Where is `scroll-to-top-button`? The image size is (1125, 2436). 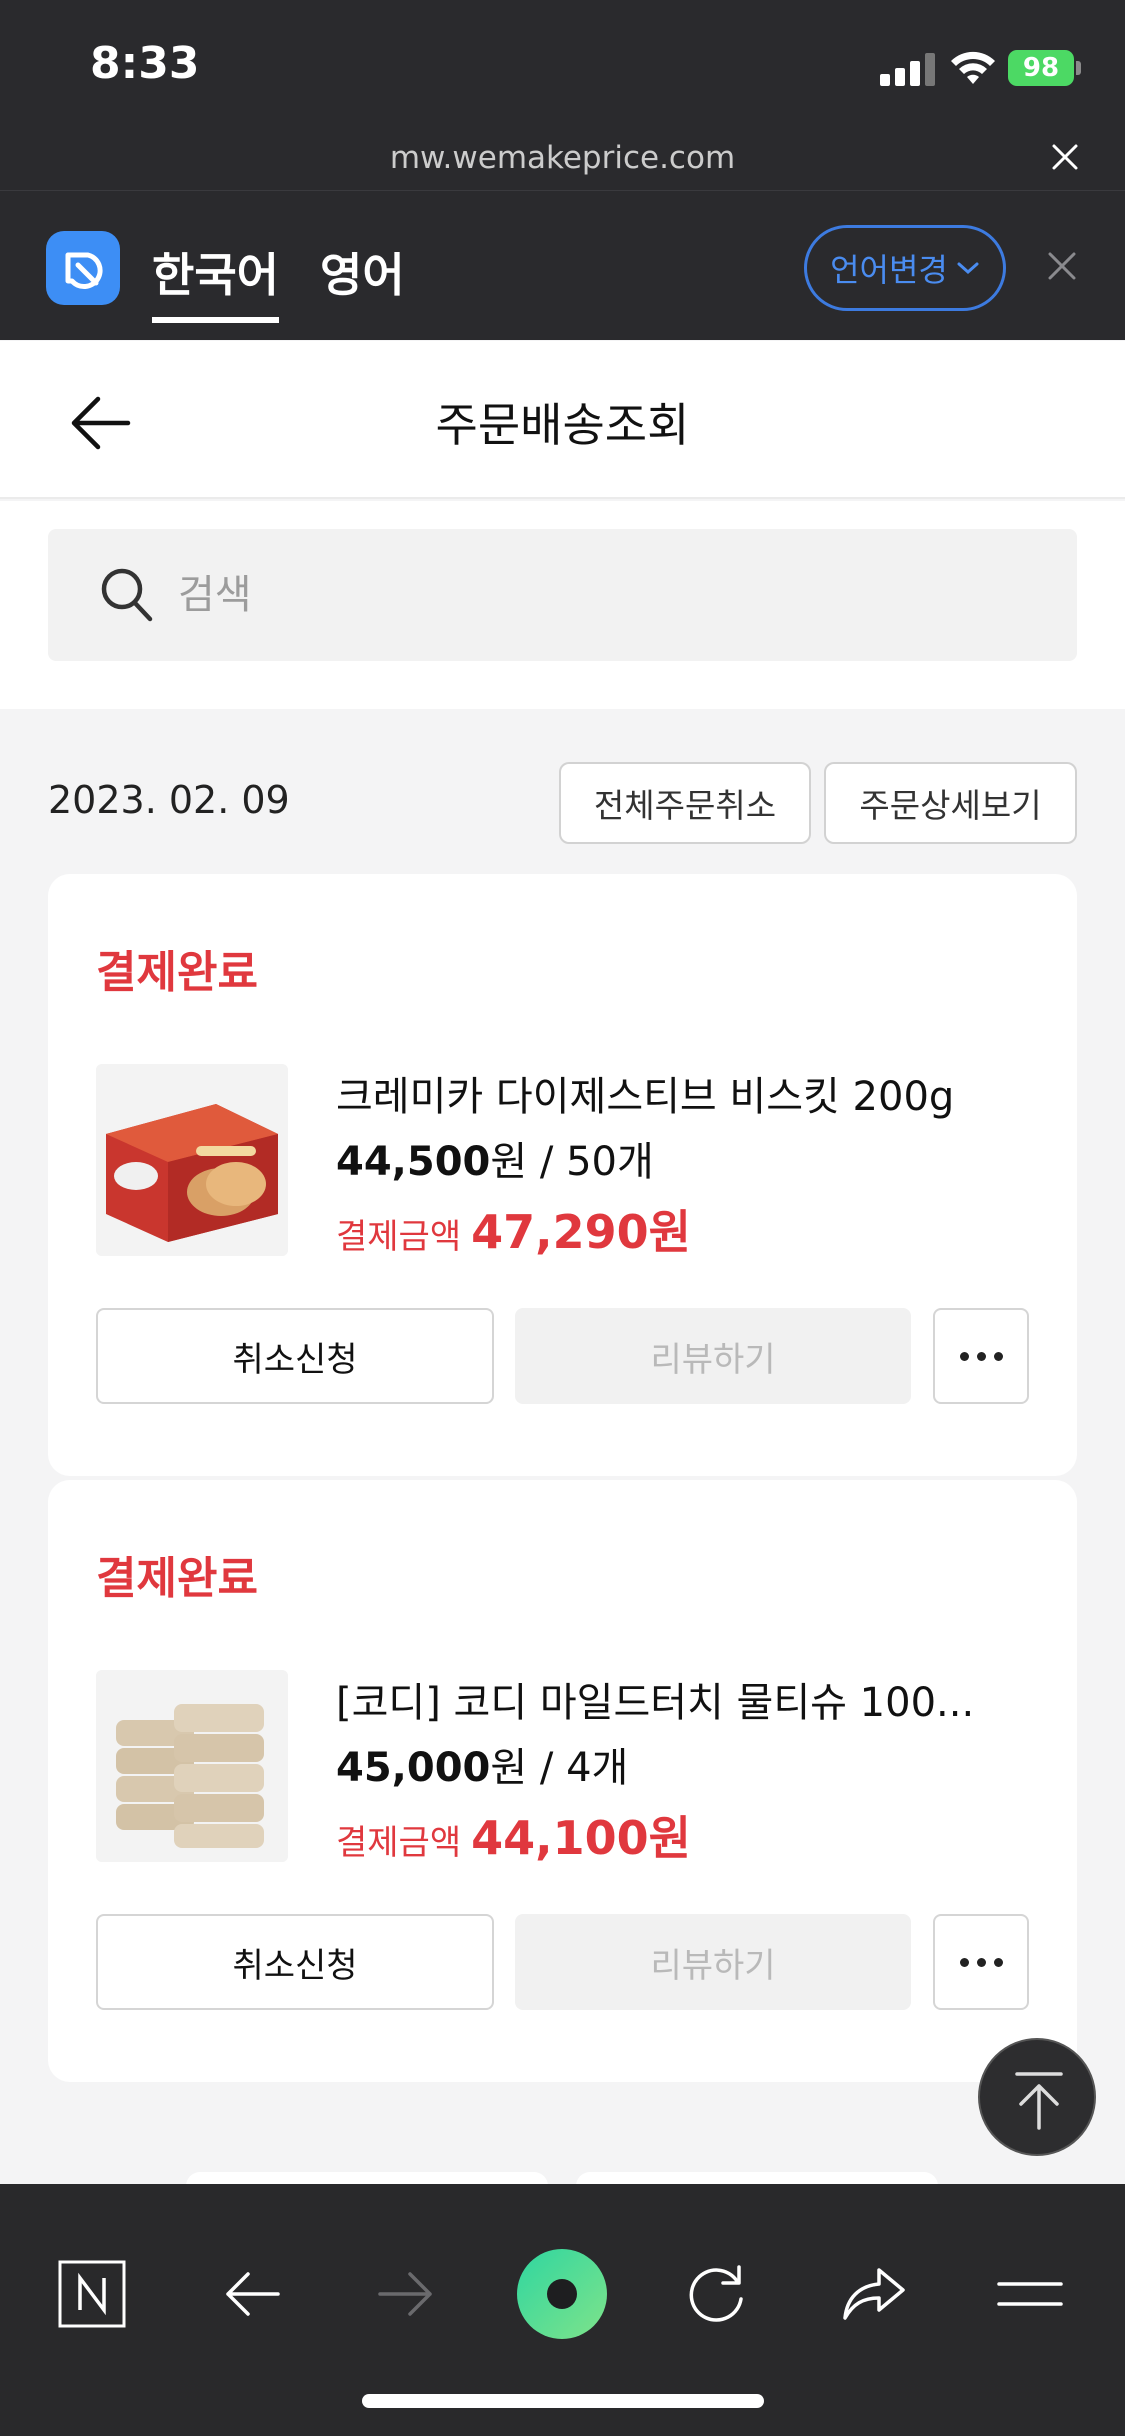 scroll-to-top-button is located at coordinates (1037, 2097).